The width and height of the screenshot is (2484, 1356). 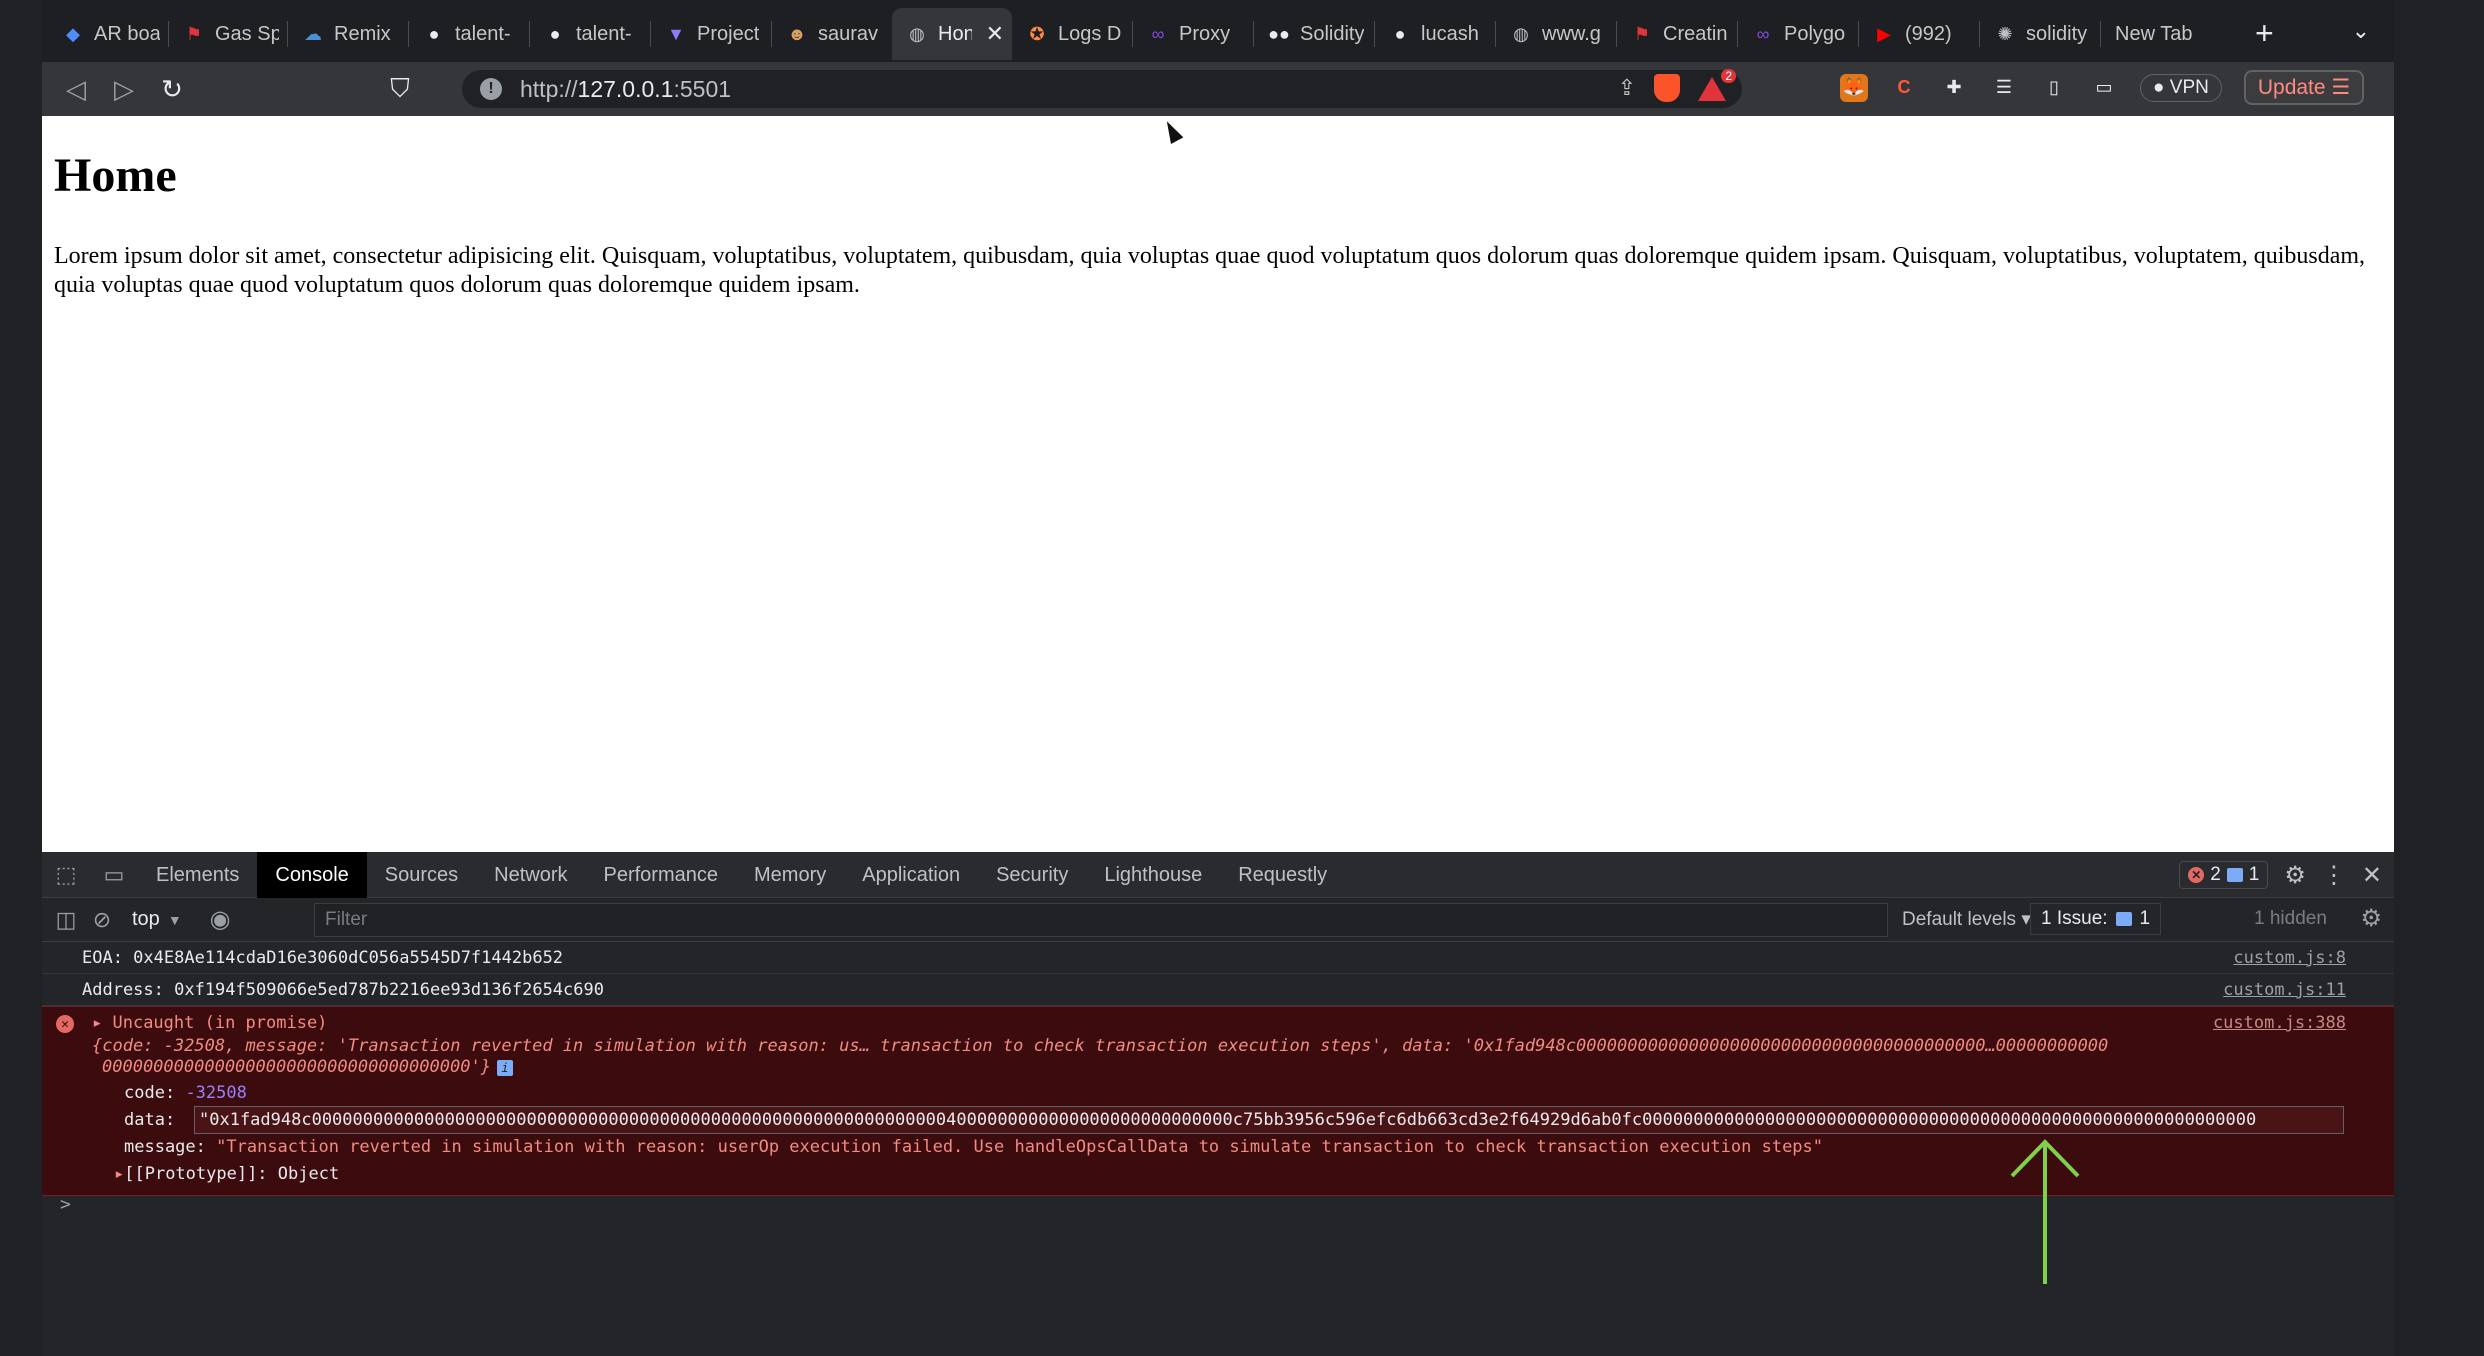 What do you see at coordinates (1854, 87) in the screenshot?
I see `metamask-icon: 🦊` at bounding box center [1854, 87].